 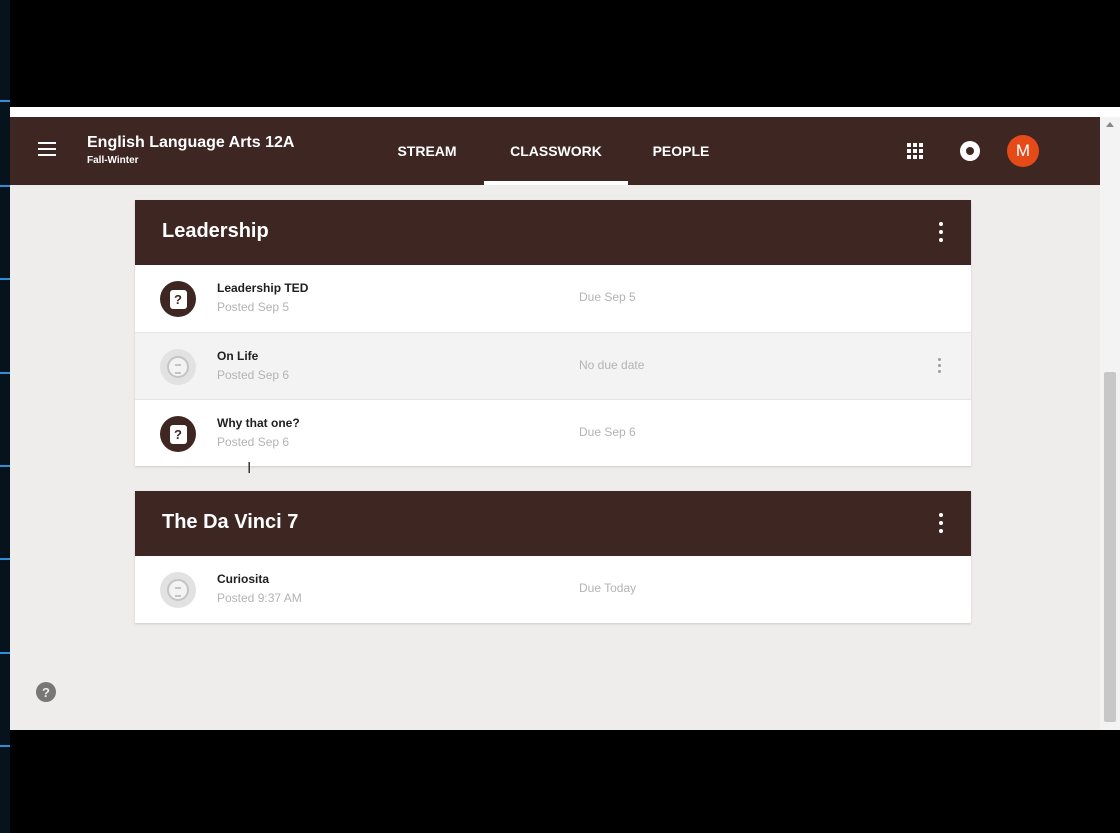 What do you see at coordinates (565, 112) in the screenshot?
I see `window-top-edge` at bounding box center [565, 112].